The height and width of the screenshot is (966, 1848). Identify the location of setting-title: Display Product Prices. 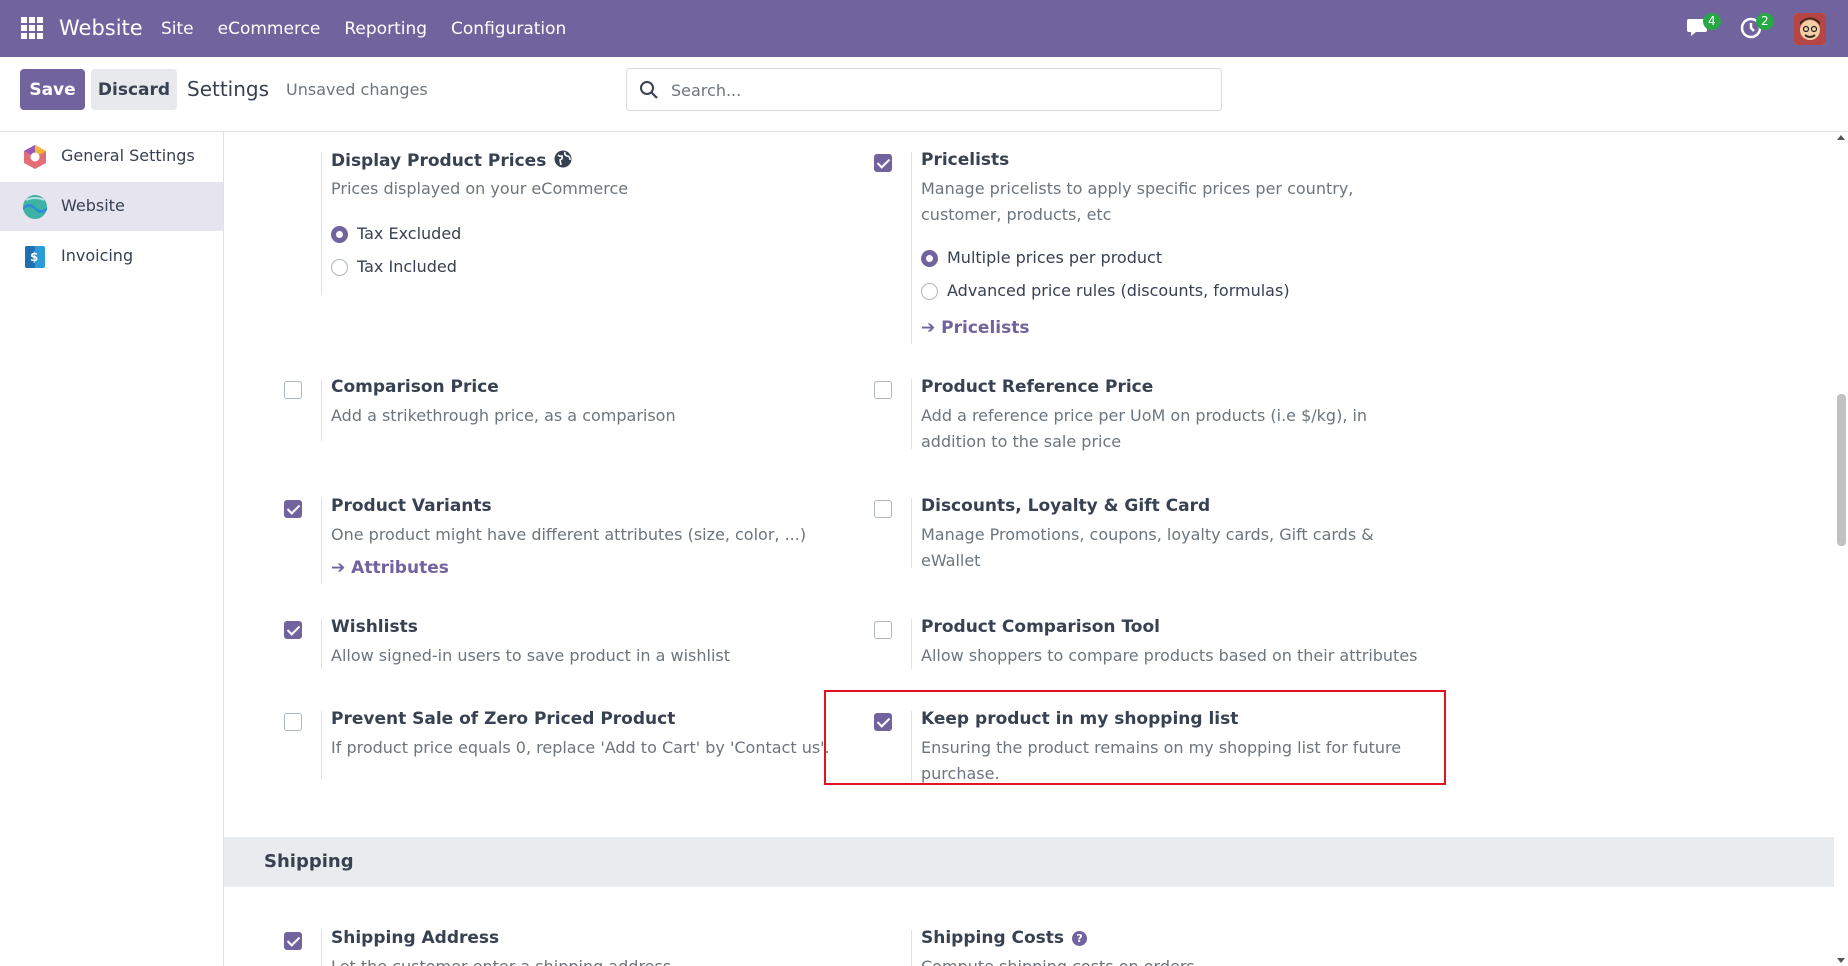
(451, 160).